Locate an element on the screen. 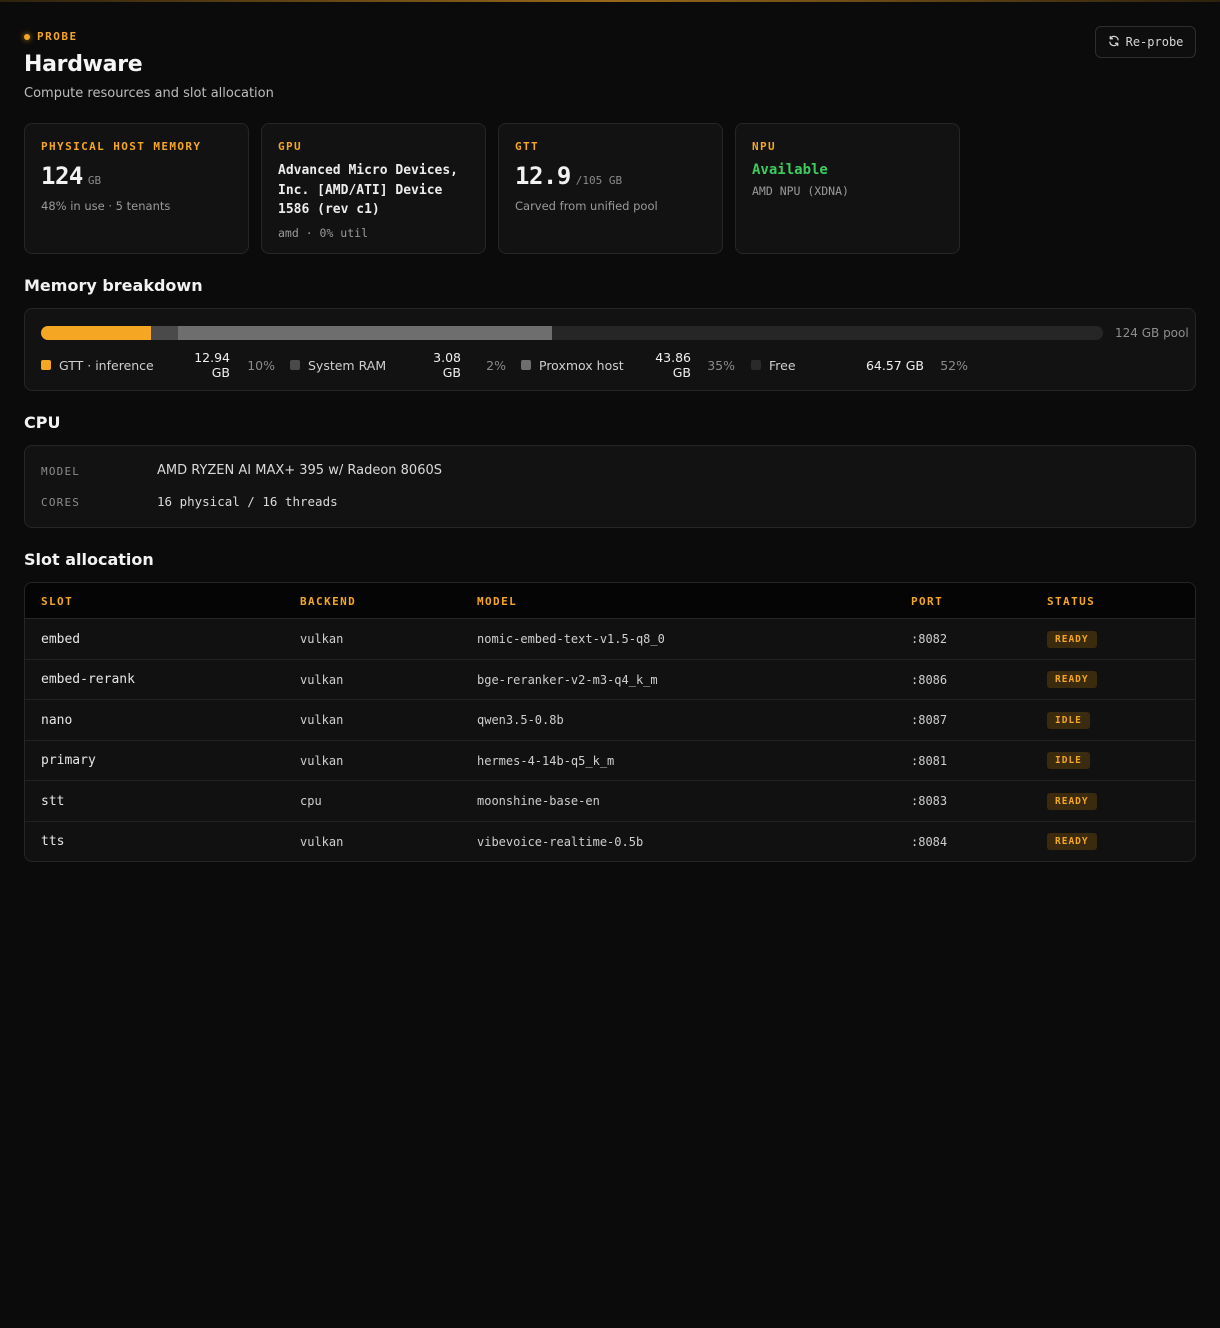 This screenshot has height=1328, width=1220. gpu-card-label: GPU is located at coordinates (290, 146).